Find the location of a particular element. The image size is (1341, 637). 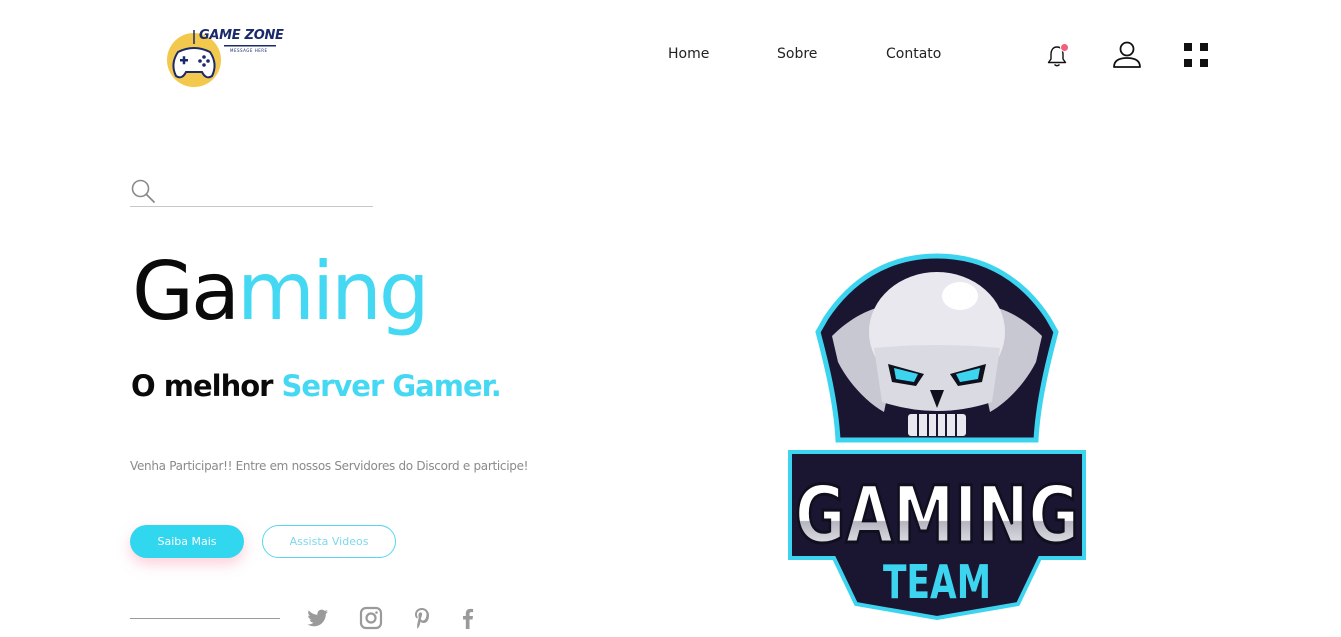

pinterest-link is located at coordinates (422, 618).